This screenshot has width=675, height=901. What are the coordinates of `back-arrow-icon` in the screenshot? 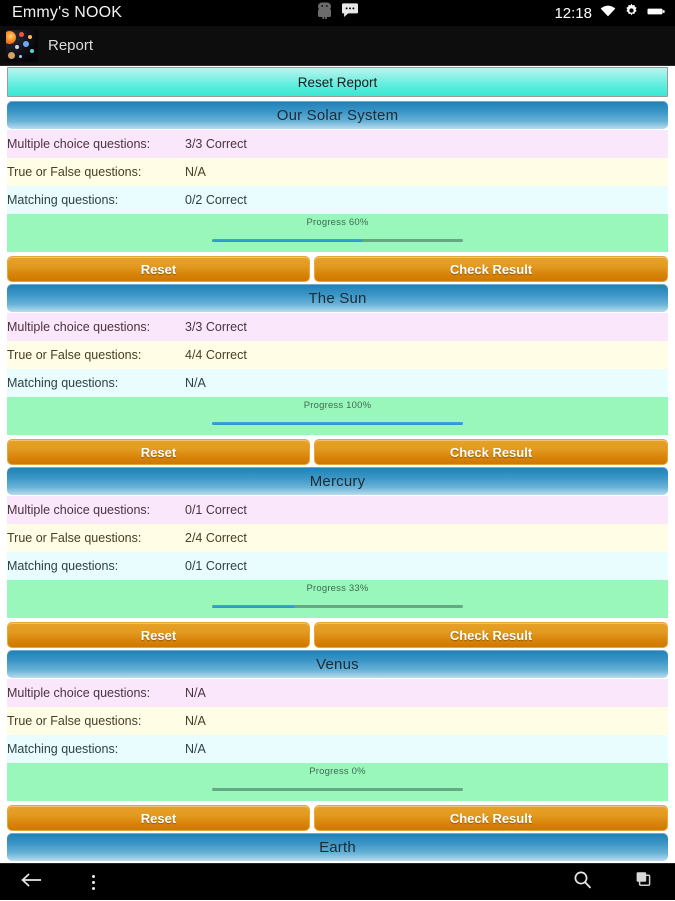 It's located at (31, 882).